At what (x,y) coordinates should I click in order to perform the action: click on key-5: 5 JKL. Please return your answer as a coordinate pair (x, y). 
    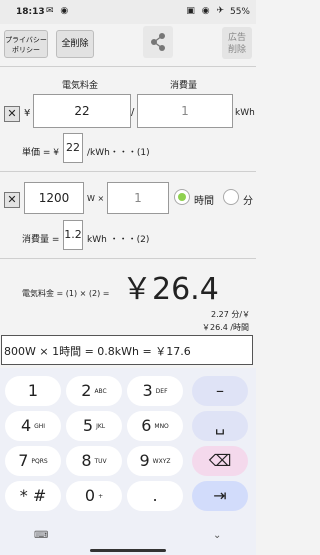
    Looking at the image, I should click on (94, 426).